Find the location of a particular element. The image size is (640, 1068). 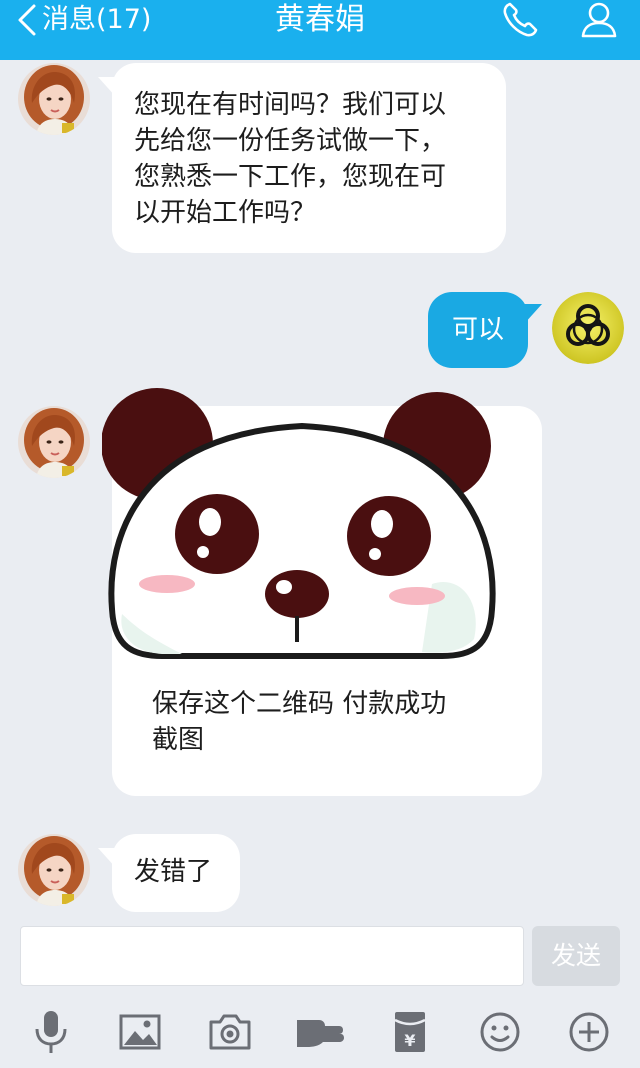

plus-icon is located at coordinates (589, 1032).